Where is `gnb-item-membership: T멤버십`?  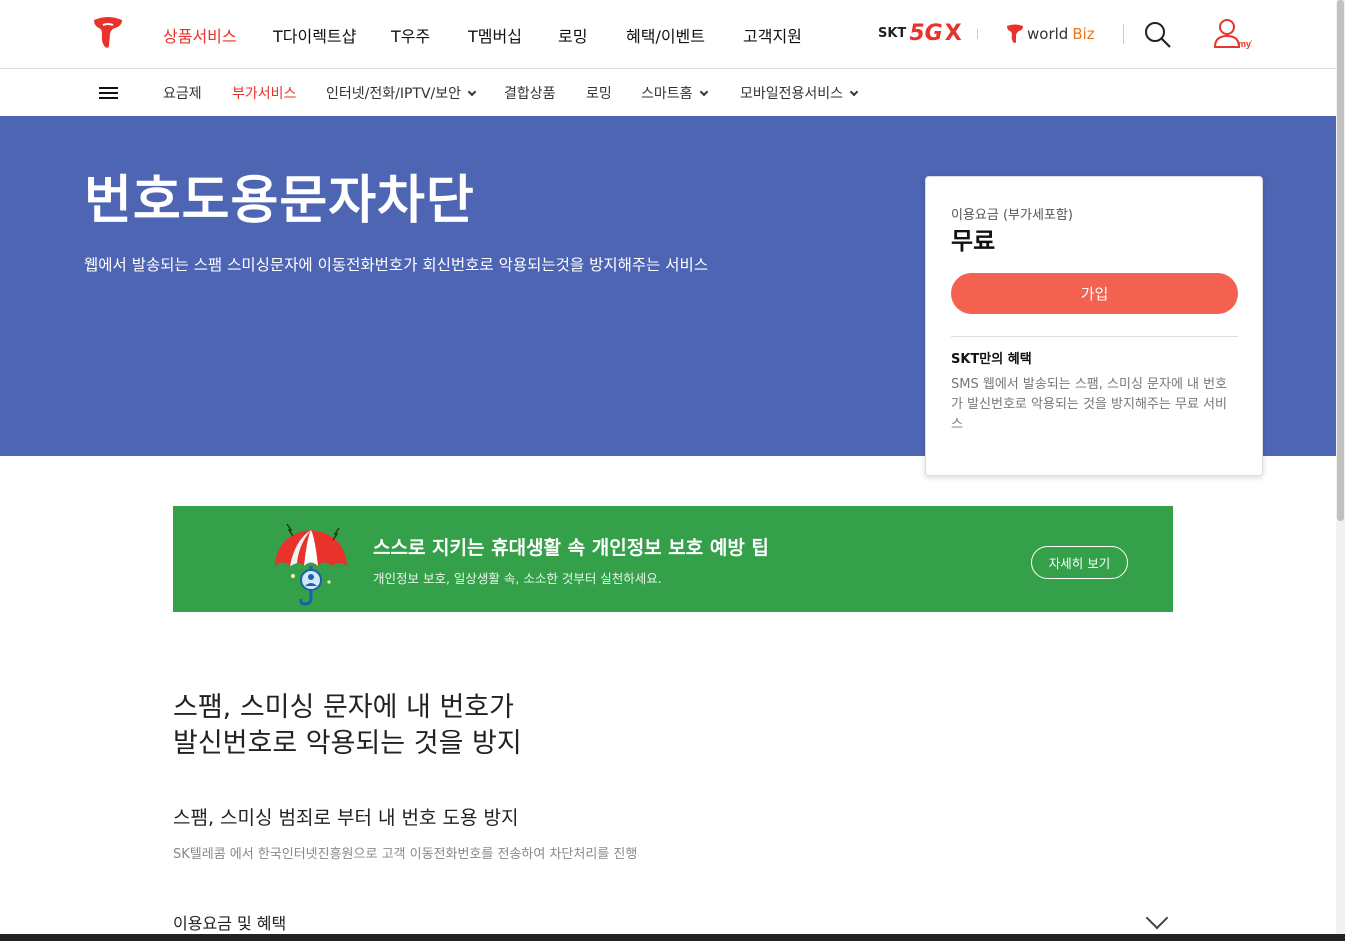
gnb-item-membership: T멤버십 is located at coordinates (495, 35).